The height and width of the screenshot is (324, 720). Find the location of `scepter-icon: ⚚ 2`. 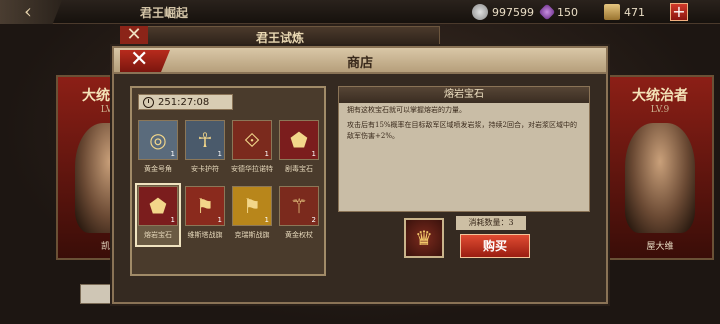

scepter-icon: ⚚ 2 is located at coordinates (299, 206).